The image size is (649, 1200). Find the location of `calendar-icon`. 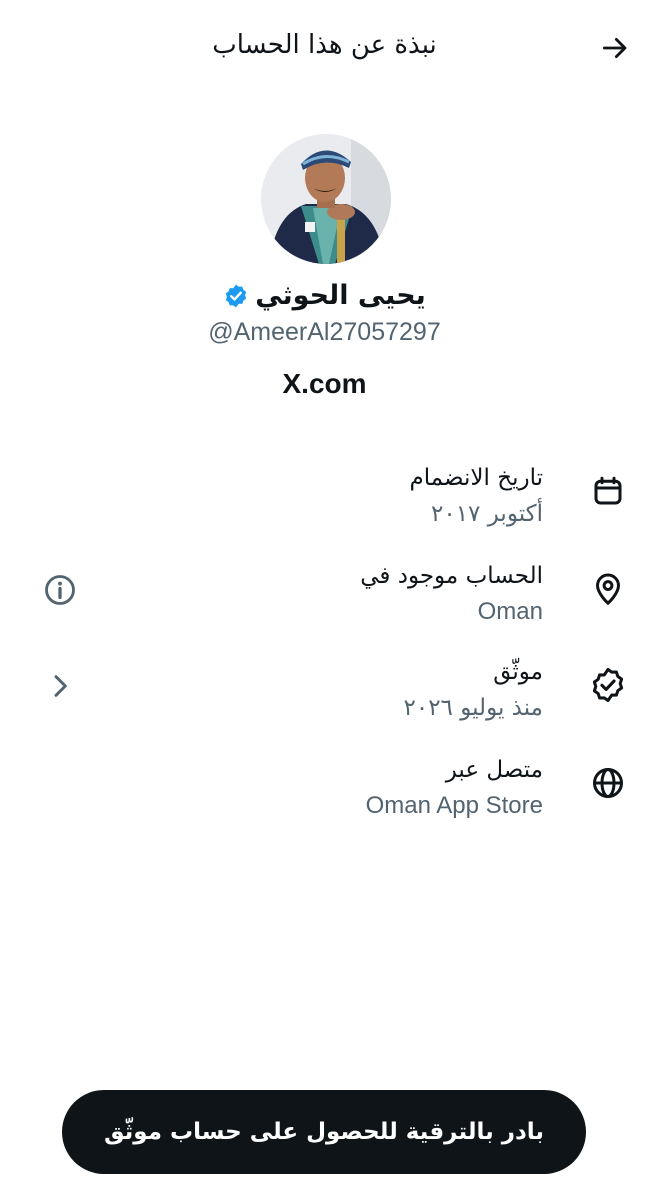

calendar-icon is located at coordinates (608, 491).